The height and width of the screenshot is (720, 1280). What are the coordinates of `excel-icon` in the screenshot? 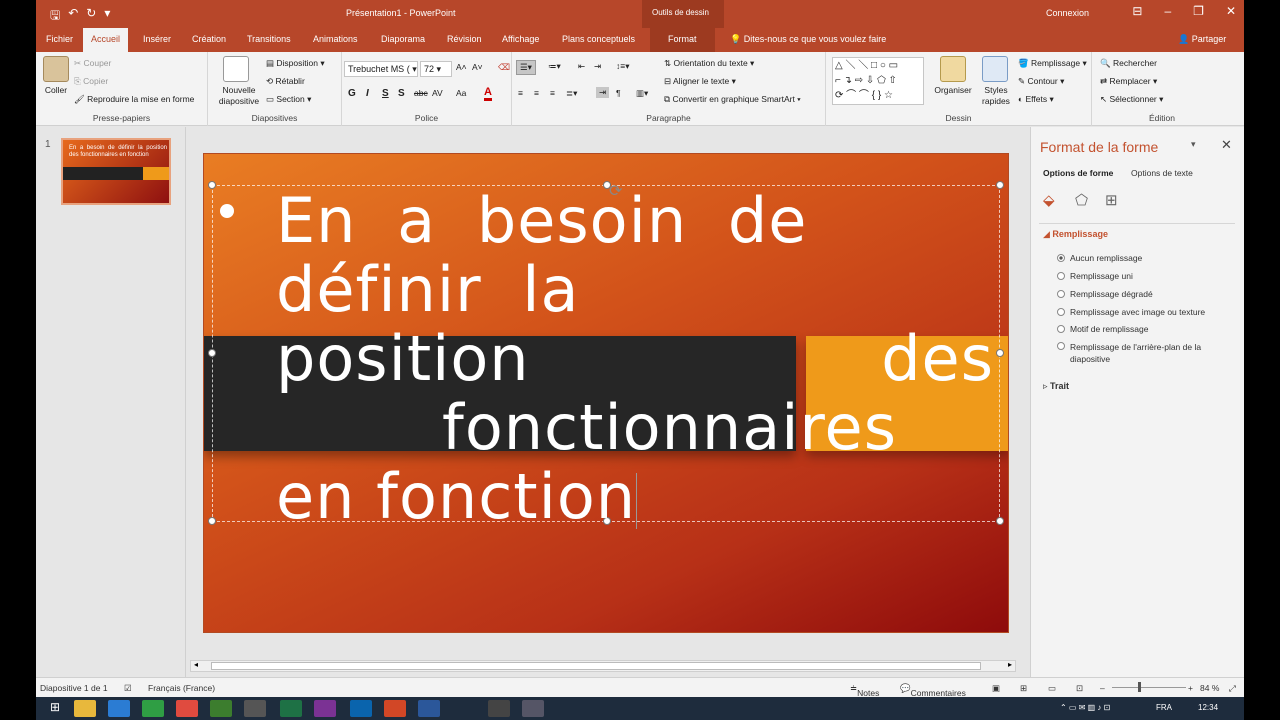 It's located at (291, 708).